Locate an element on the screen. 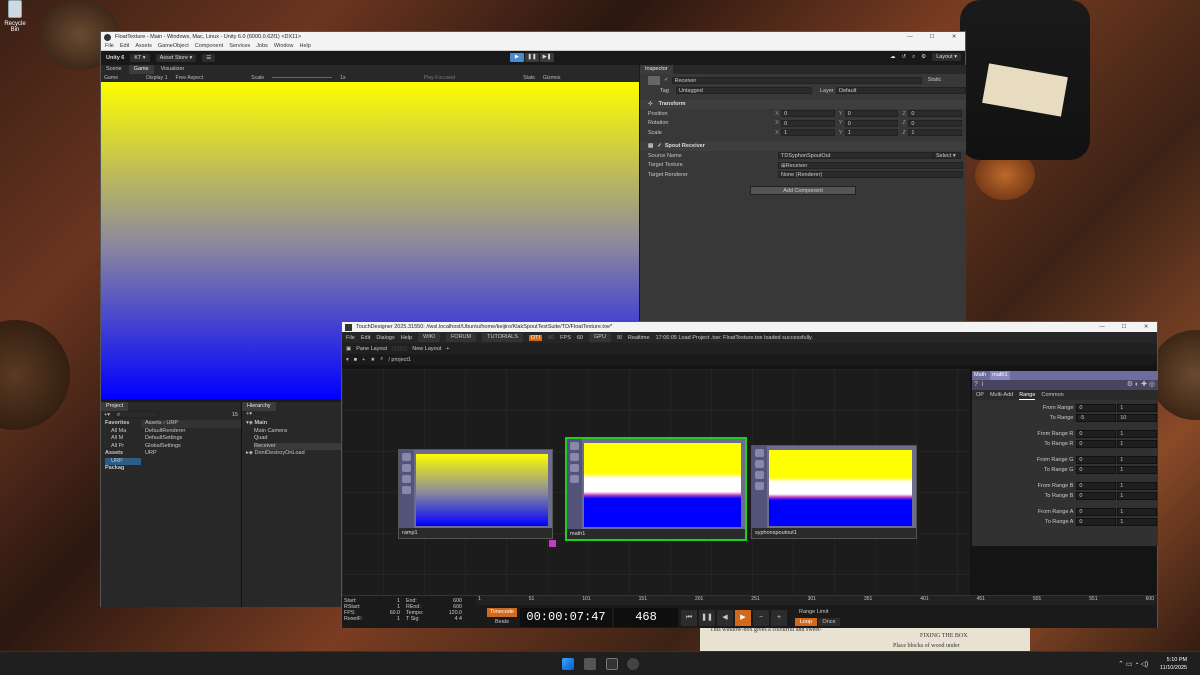  forum-link: FORUM is located at coordinates (461, 337).